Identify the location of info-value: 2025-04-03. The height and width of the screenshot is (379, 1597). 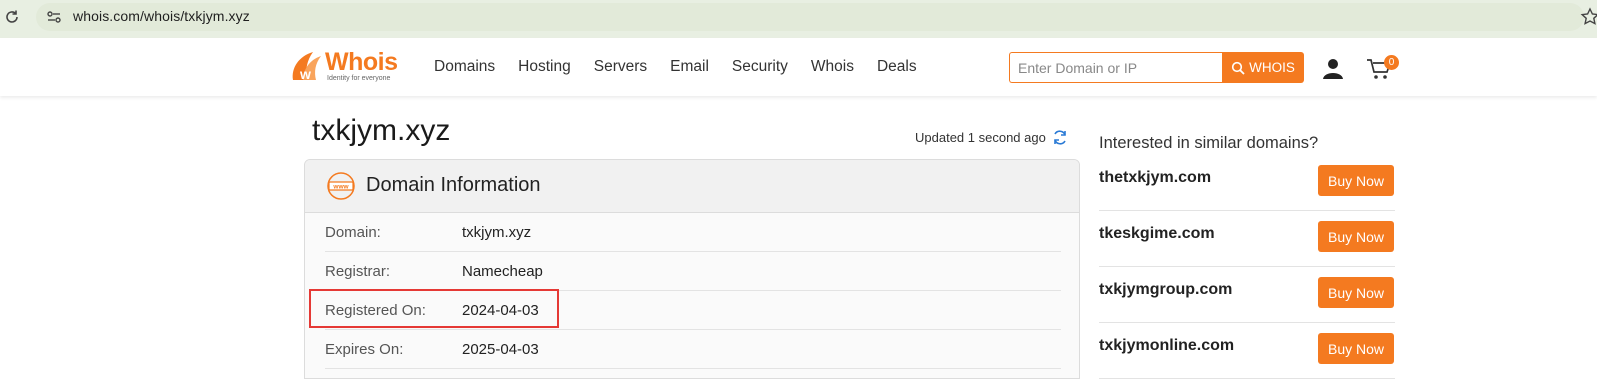
(500, 349).